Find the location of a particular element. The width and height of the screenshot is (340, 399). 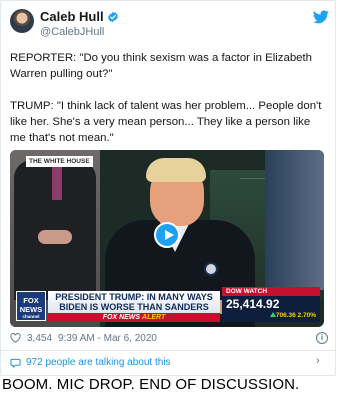

fox-news-logo: FOX NEWS channel is located at coordinates (31, 306).